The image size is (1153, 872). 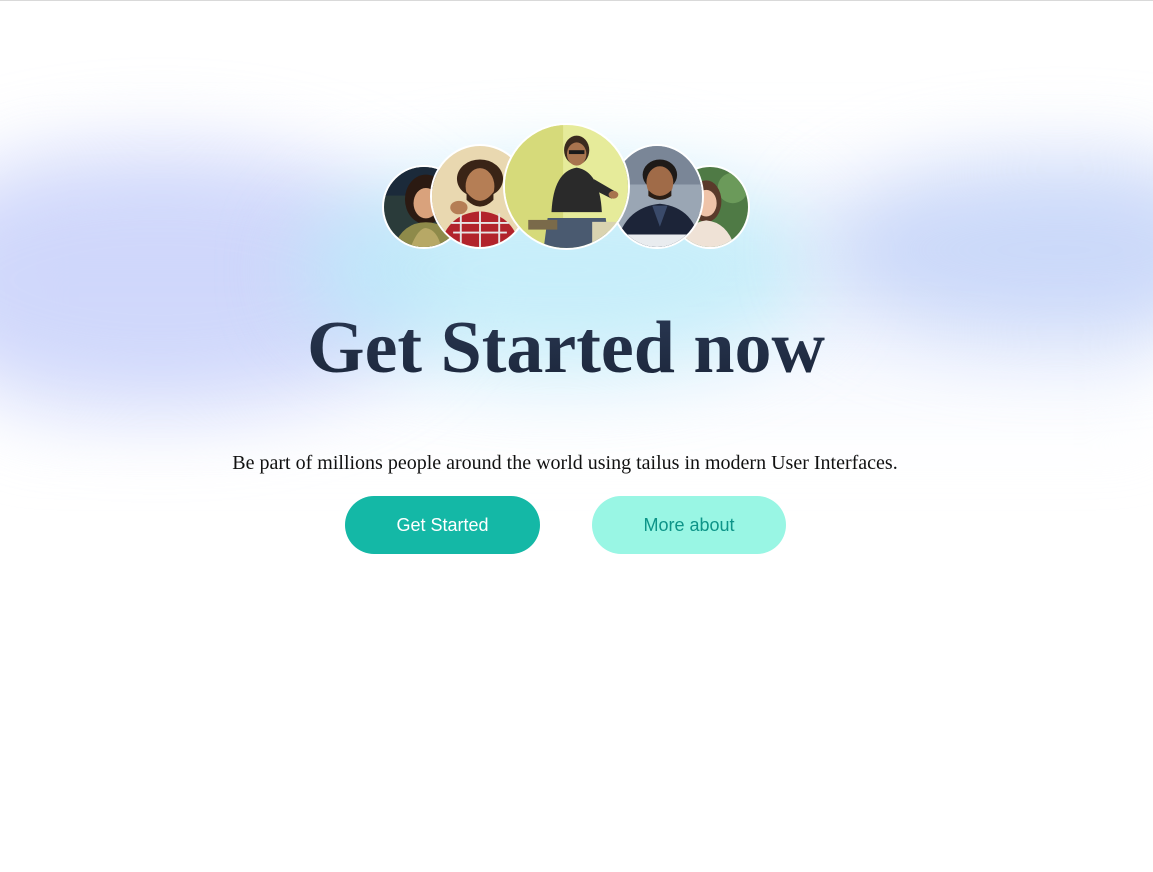 I want to click on avatar, so click(x=566, y=186).